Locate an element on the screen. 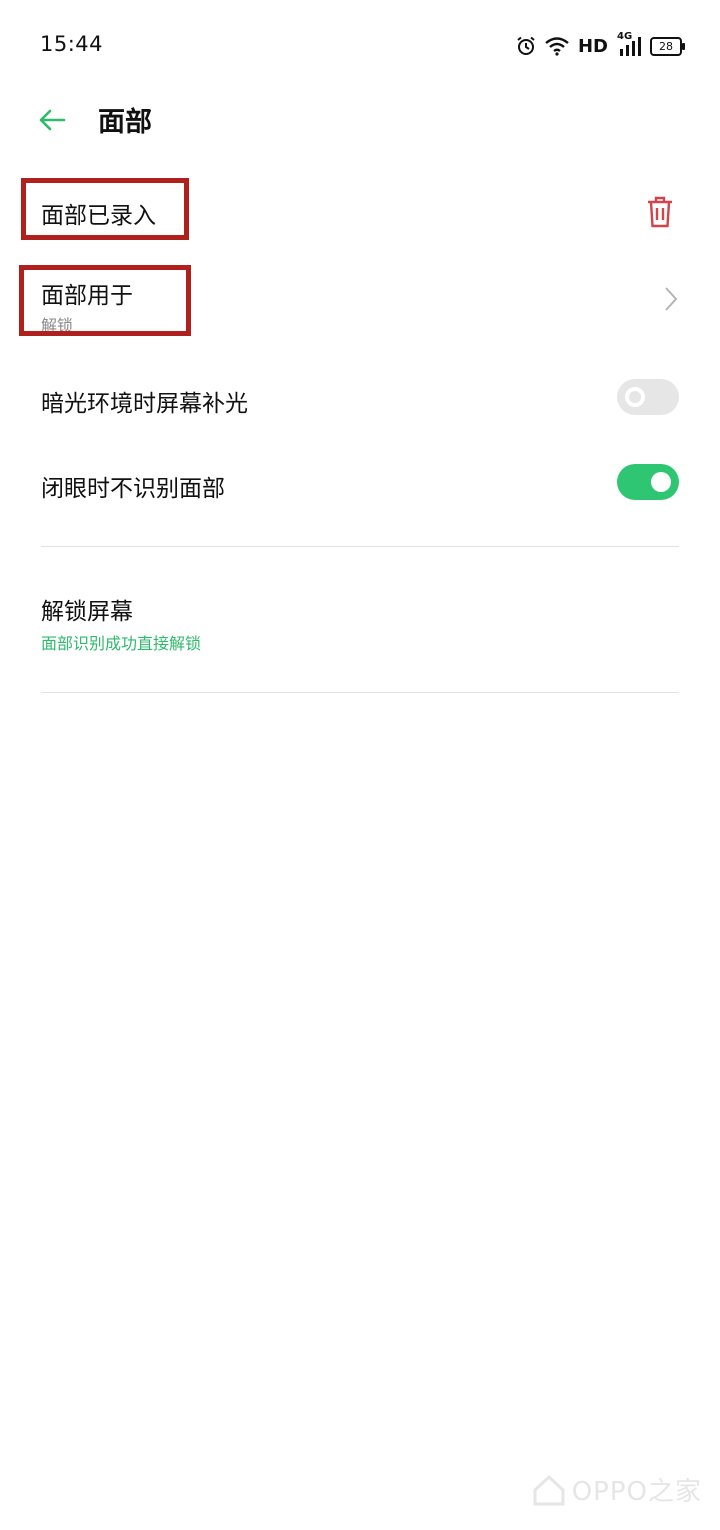 This screenshot has width=720, height=1530. eyes-closed-row: 闭眼时不识别面部 is located at coordinates (360, 484).